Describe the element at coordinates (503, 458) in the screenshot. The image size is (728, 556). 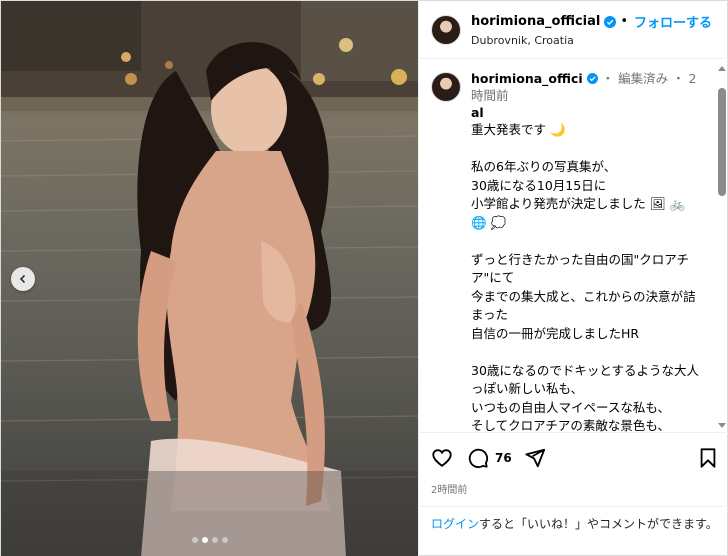
I see `comment-count: 76` at that location.